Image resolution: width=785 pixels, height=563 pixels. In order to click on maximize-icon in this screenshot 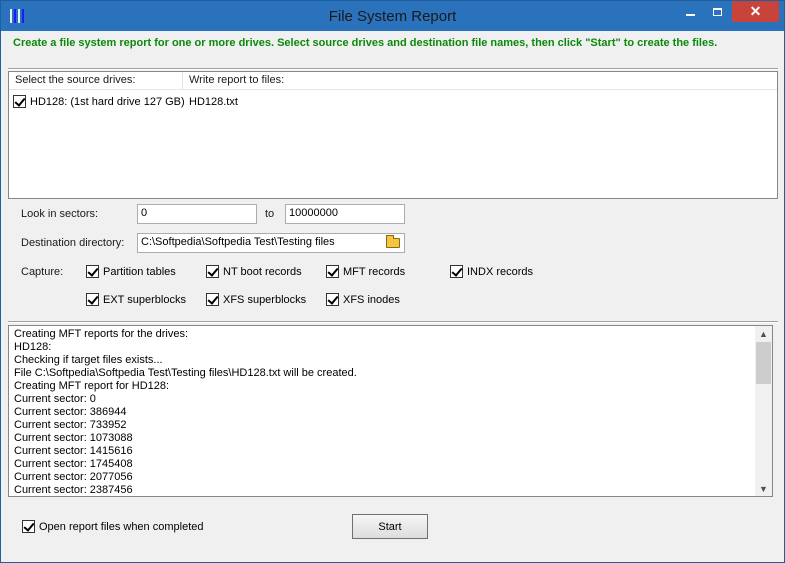, I will do `click(717, 11)`.